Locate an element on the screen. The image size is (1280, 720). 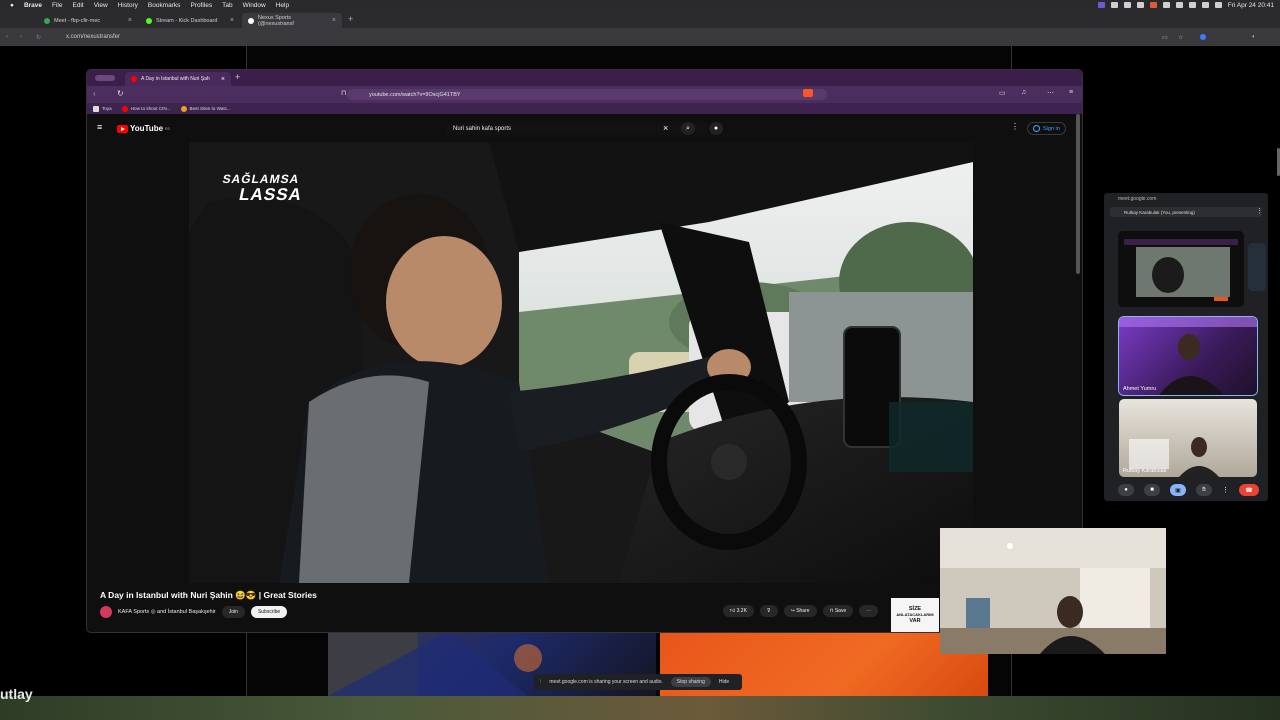
channel-name: KAFA Sports ◎ and İstanbul Başakşehir is located at coordinates (167, 612).